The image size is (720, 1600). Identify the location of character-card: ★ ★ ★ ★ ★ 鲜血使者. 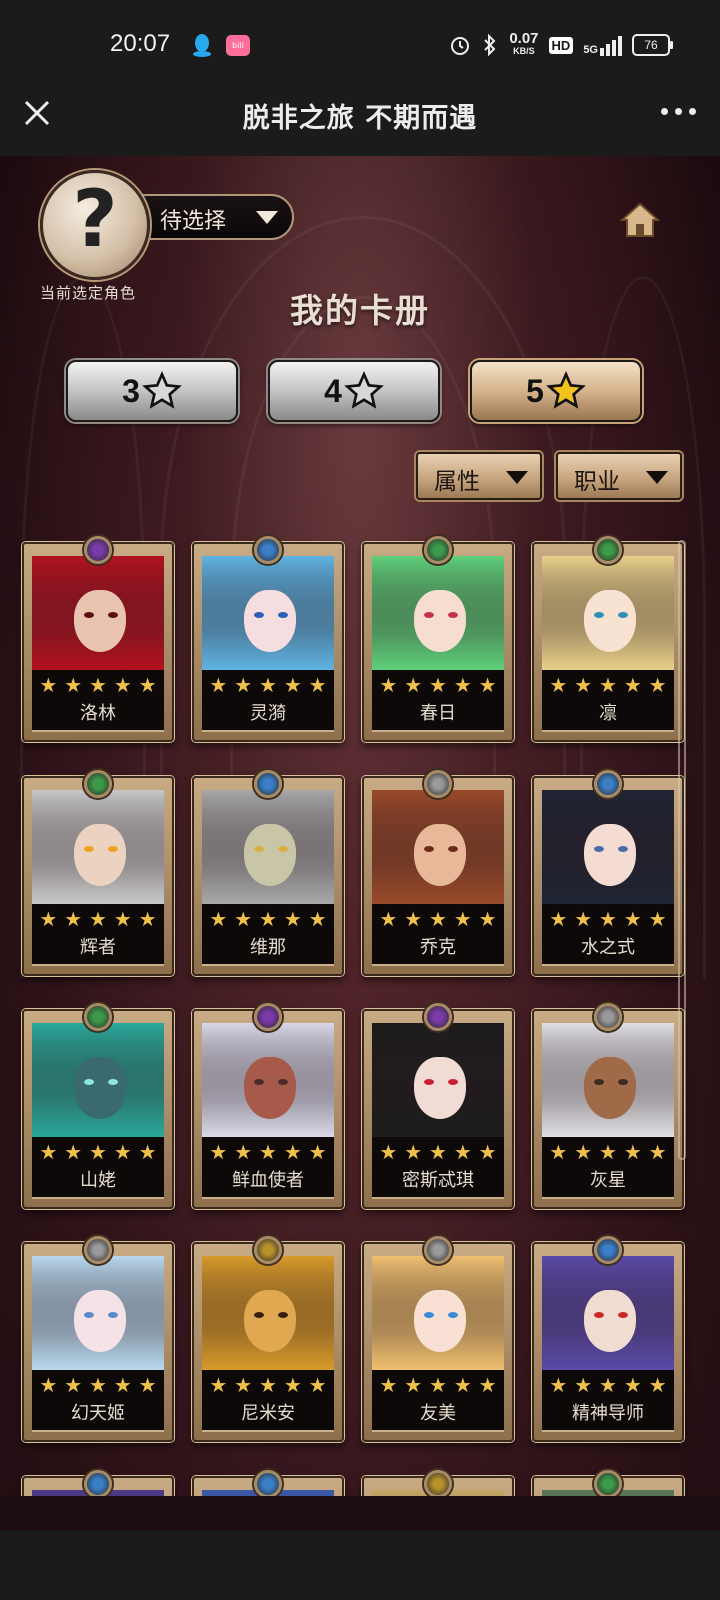
(268, 1106).